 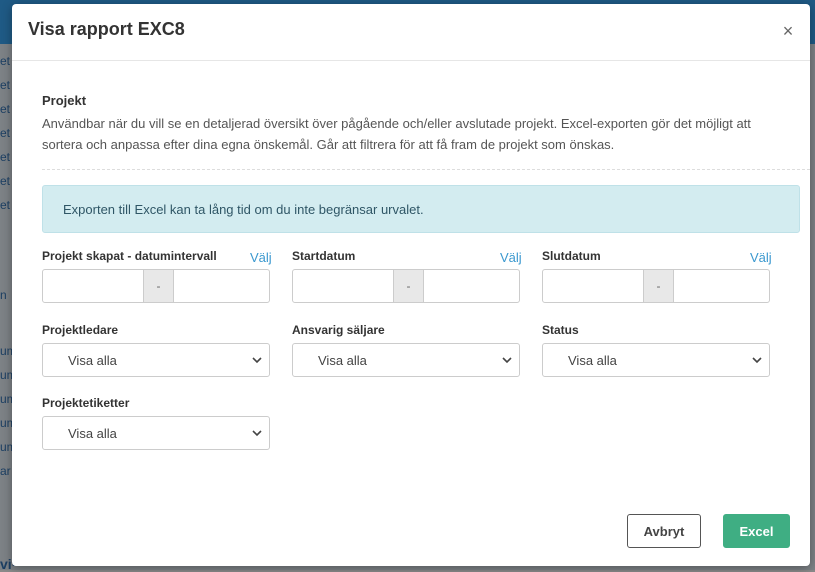 I want to click on startdate-from-input, so click(x=345, y=287).